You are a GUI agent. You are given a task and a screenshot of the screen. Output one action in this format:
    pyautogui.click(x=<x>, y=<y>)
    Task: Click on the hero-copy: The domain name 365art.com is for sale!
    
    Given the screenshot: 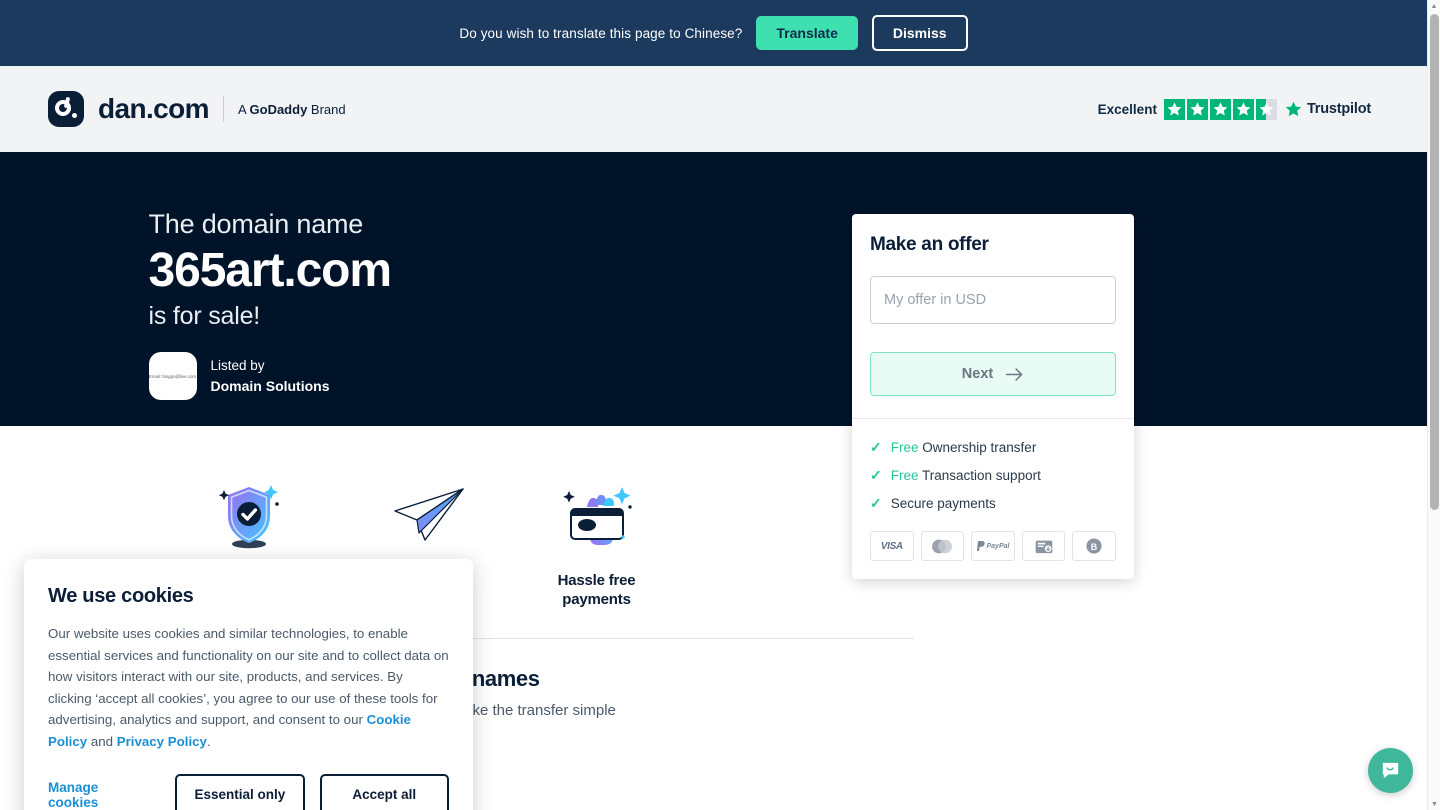 What is the action you would take?
    pyautogui.click(x=409, y=270)
    